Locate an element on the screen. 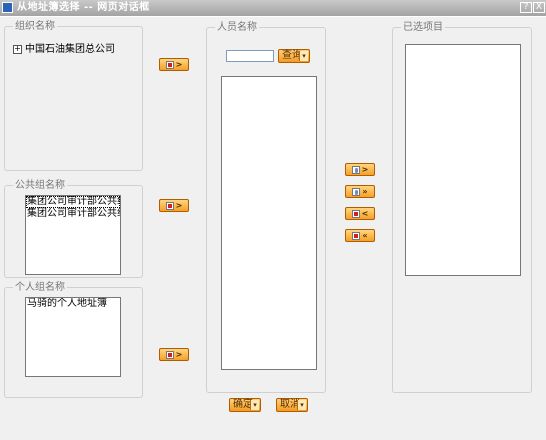  add-org-button: > is located at coordinates (174, 64).